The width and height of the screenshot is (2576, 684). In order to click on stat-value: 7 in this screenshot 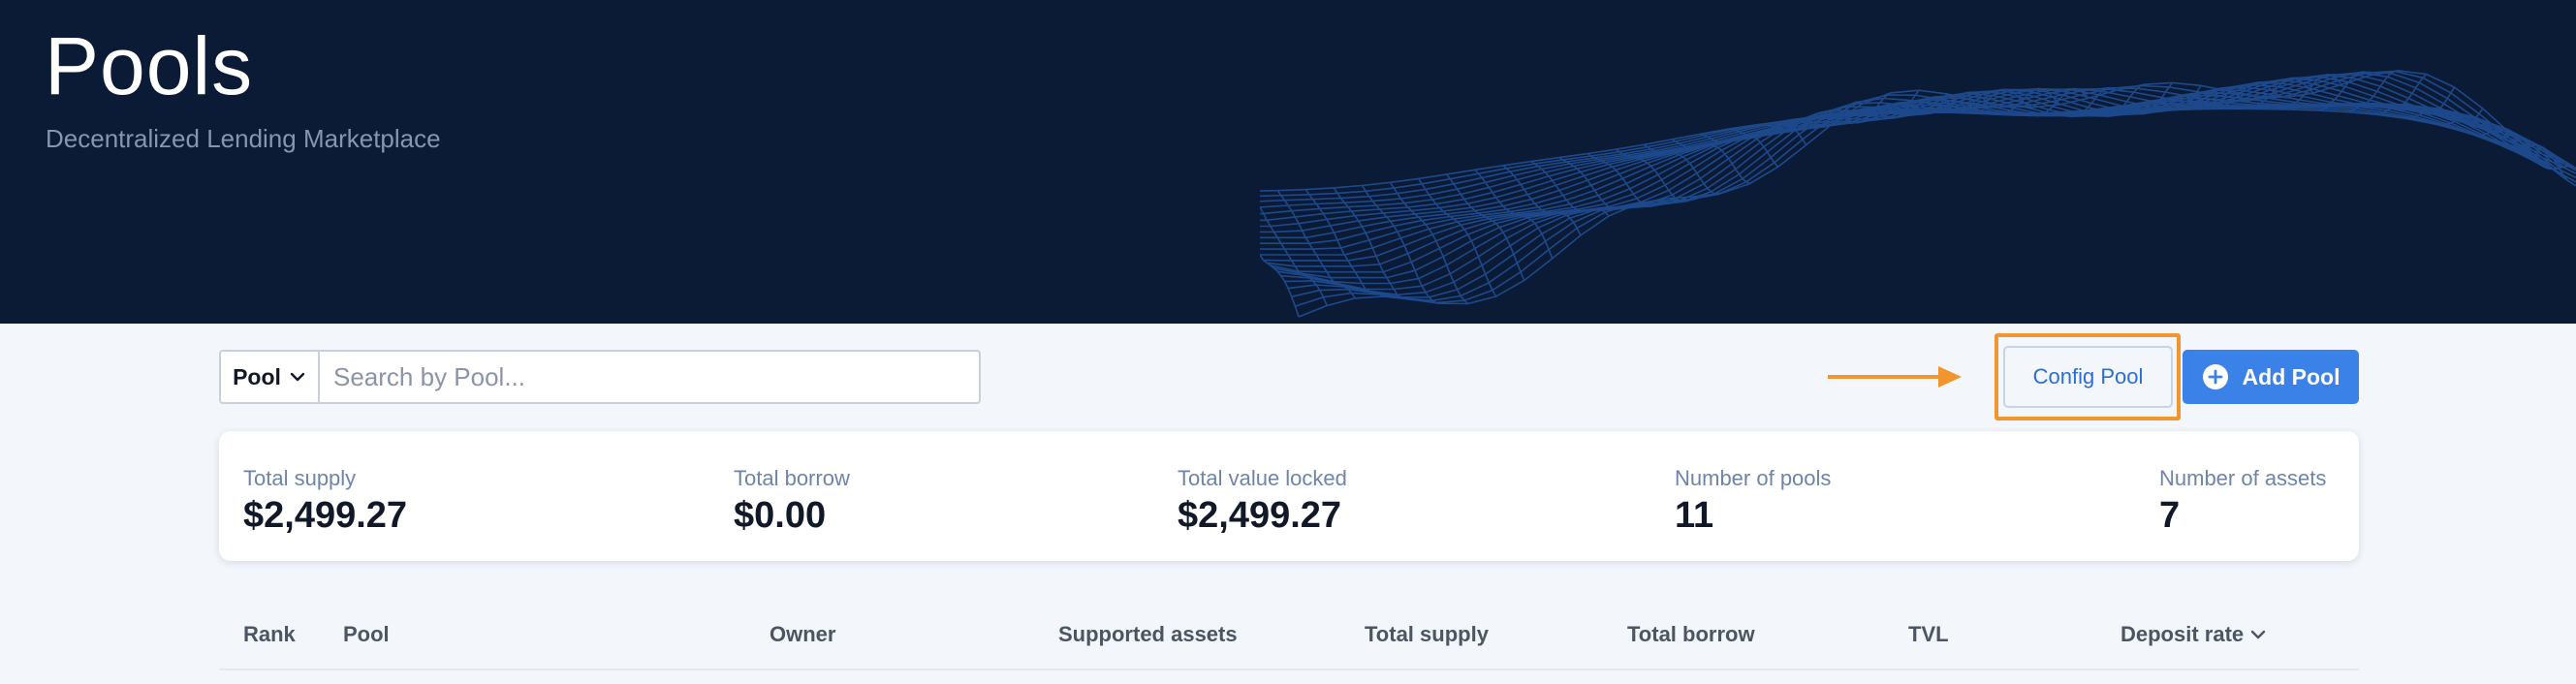, I will do `click(2170, 515)`.